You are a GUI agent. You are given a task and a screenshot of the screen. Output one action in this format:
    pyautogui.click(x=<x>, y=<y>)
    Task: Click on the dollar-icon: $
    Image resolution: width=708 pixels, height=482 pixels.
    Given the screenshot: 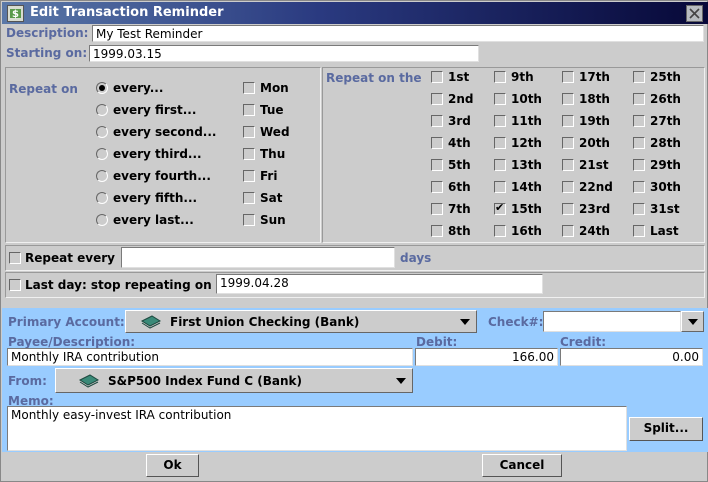 What is the action you would take?
    pyautogui.click(x=15, y=13)
    